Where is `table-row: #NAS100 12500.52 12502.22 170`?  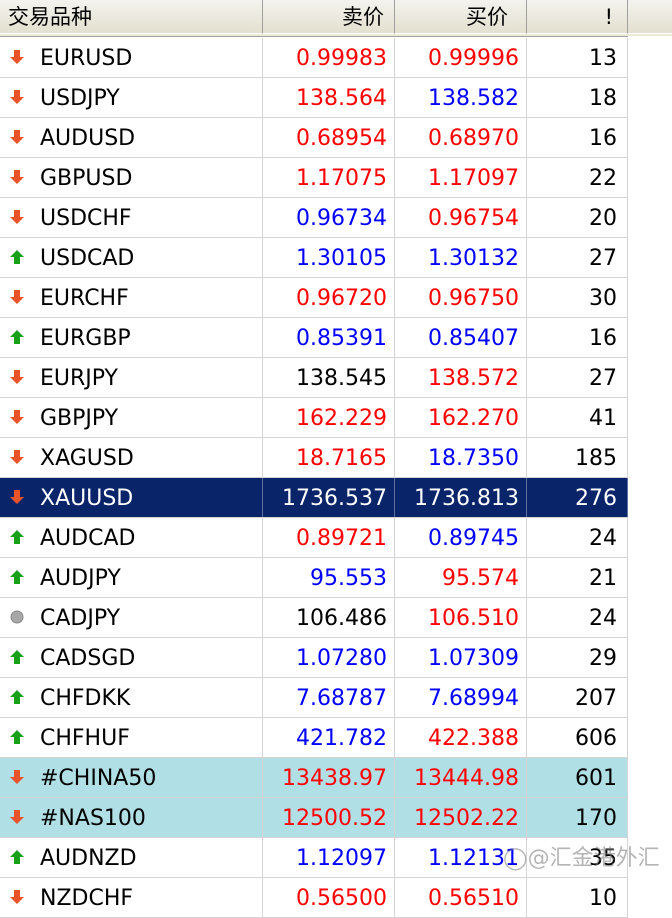
table-row: #NAS100 12500.52 12502.22 170 is located at coordinates (314, 818).